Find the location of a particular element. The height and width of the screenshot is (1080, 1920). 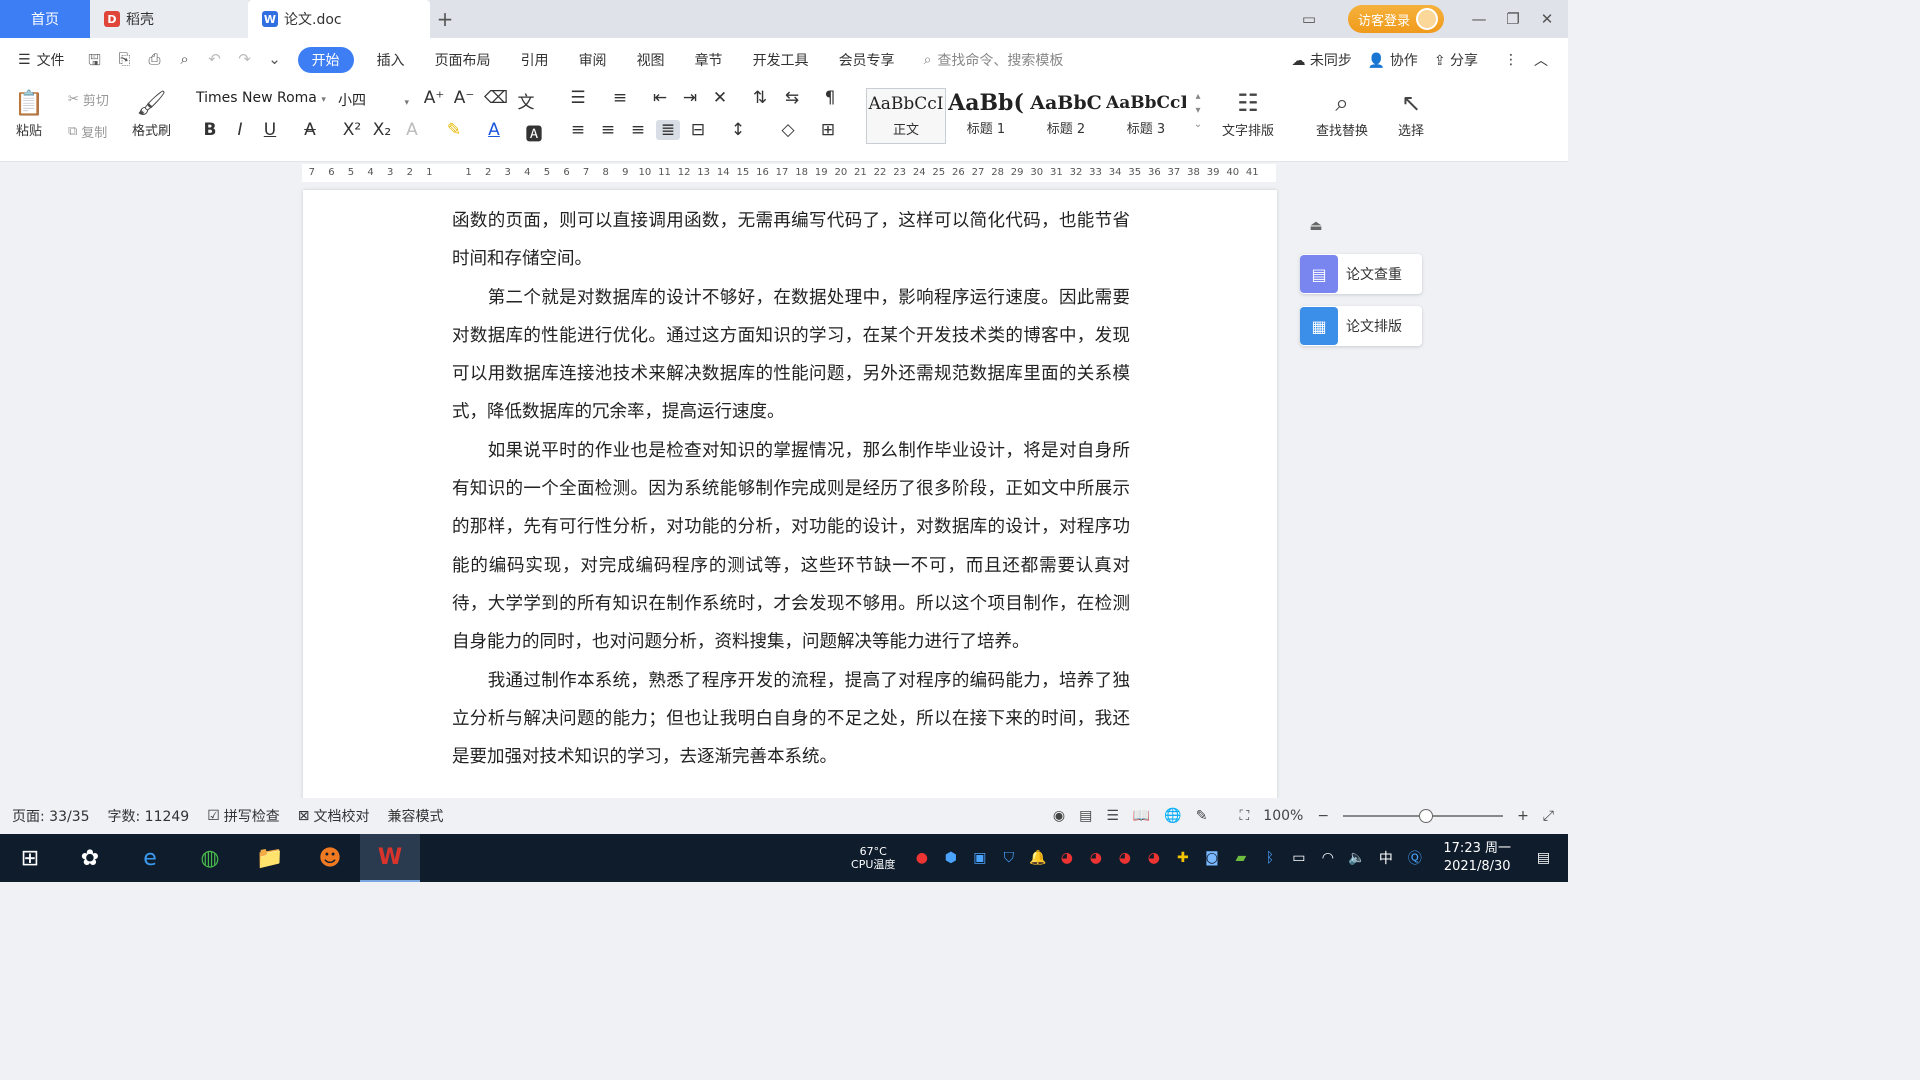

text-effect-icon: A is located at coordinates (412, 130).